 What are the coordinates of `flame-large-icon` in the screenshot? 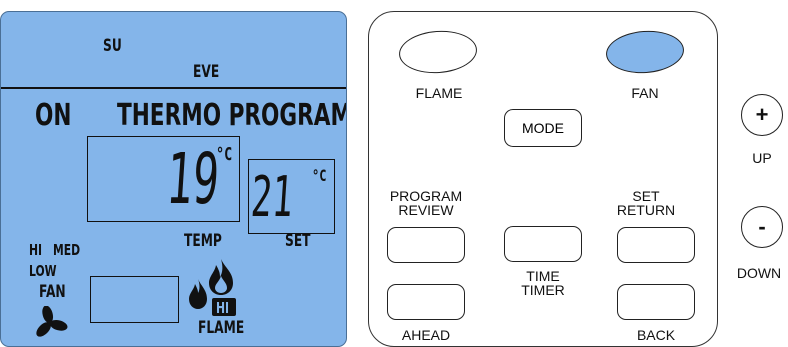 It's located at (221, 277).